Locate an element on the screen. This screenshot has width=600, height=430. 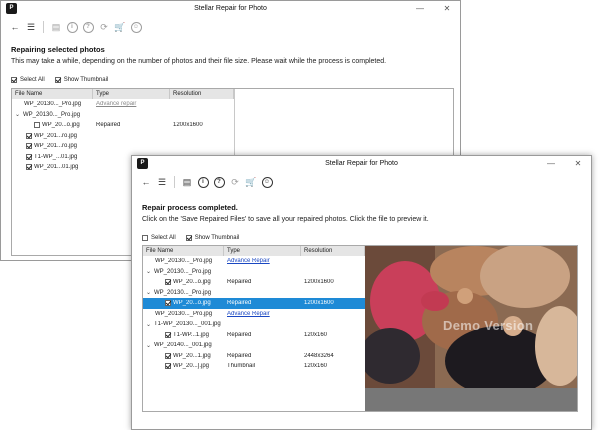
file-name-cell: T1-WP_...01.jpg is located at coordinates (52, 156).